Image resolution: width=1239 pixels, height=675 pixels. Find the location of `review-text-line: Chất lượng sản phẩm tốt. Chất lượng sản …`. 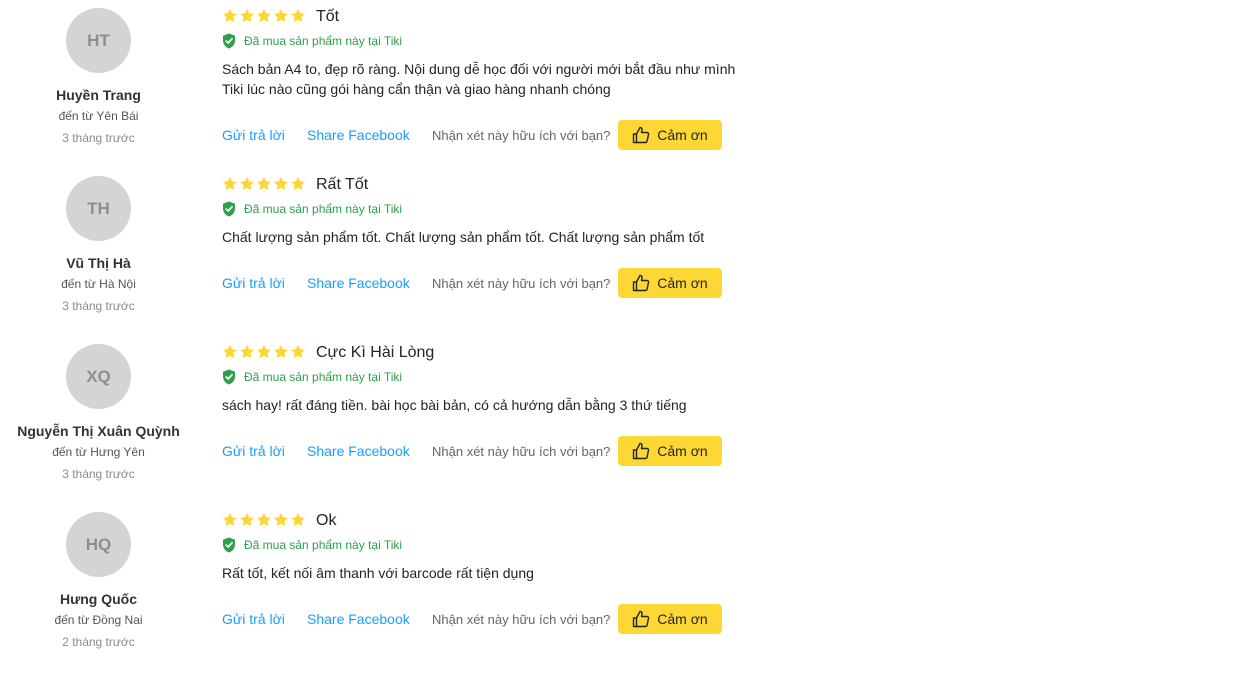

review-text-line: Chất lượng sản phẩm tốt. Chất lượng sản … is located at coordinates (463, 237).